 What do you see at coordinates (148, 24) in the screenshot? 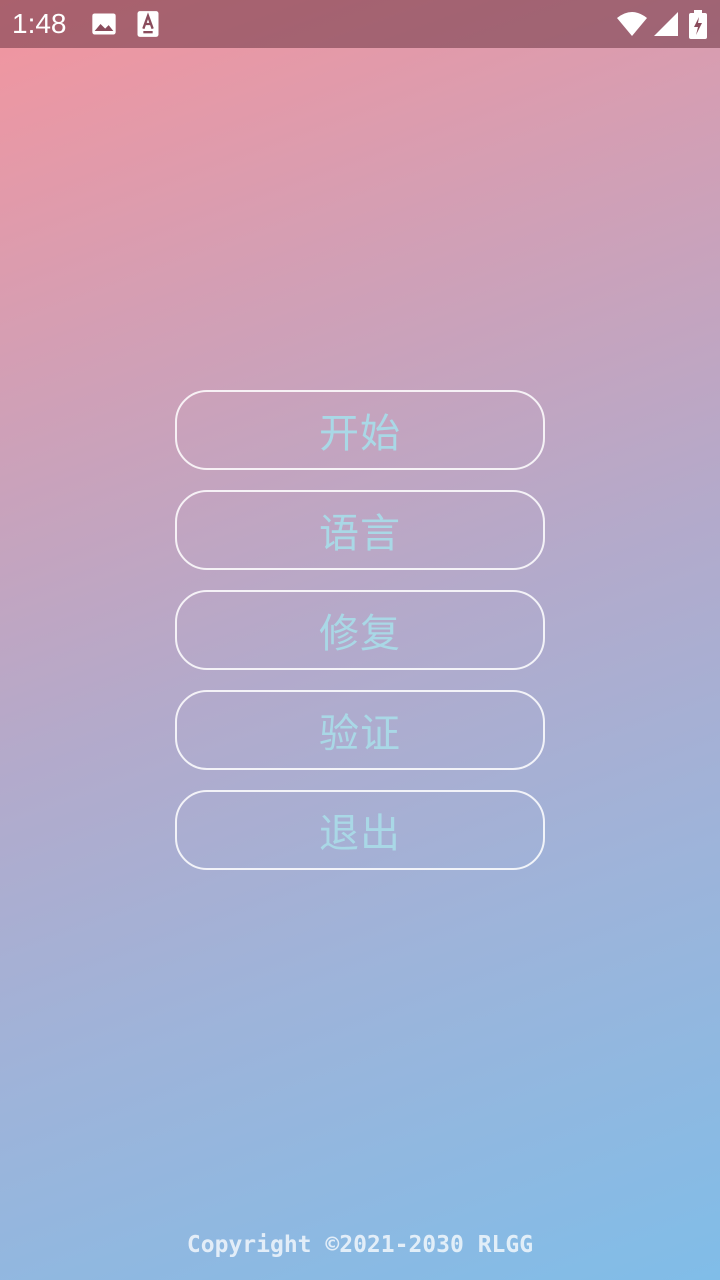
I see `a11y-text-icon` at bounding box center [148, 24].